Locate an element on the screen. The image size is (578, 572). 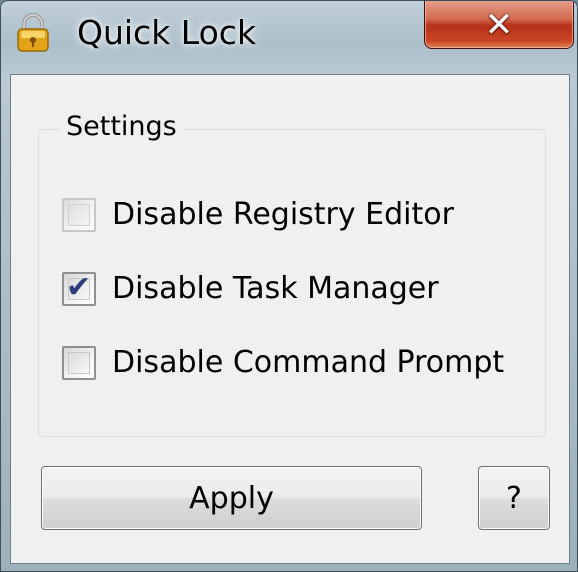
option-disable-command-prompt: Disable Command Prompt is located at coordinates (283, 363).